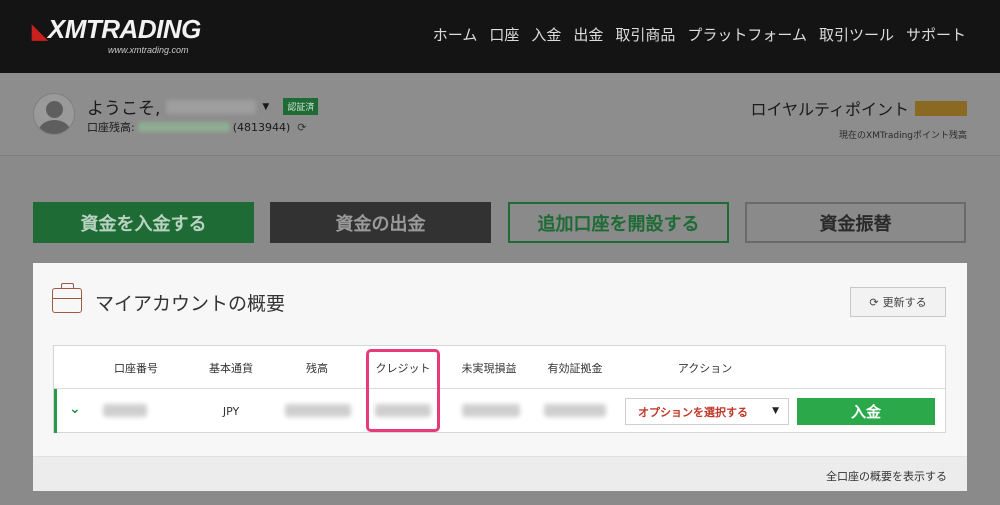 This screenshot has width=1000, height=505. What do you see at coordinates (261, 127) in the screenshot?
I see `account-number: (4813944)` at bounding box center [261, 127].